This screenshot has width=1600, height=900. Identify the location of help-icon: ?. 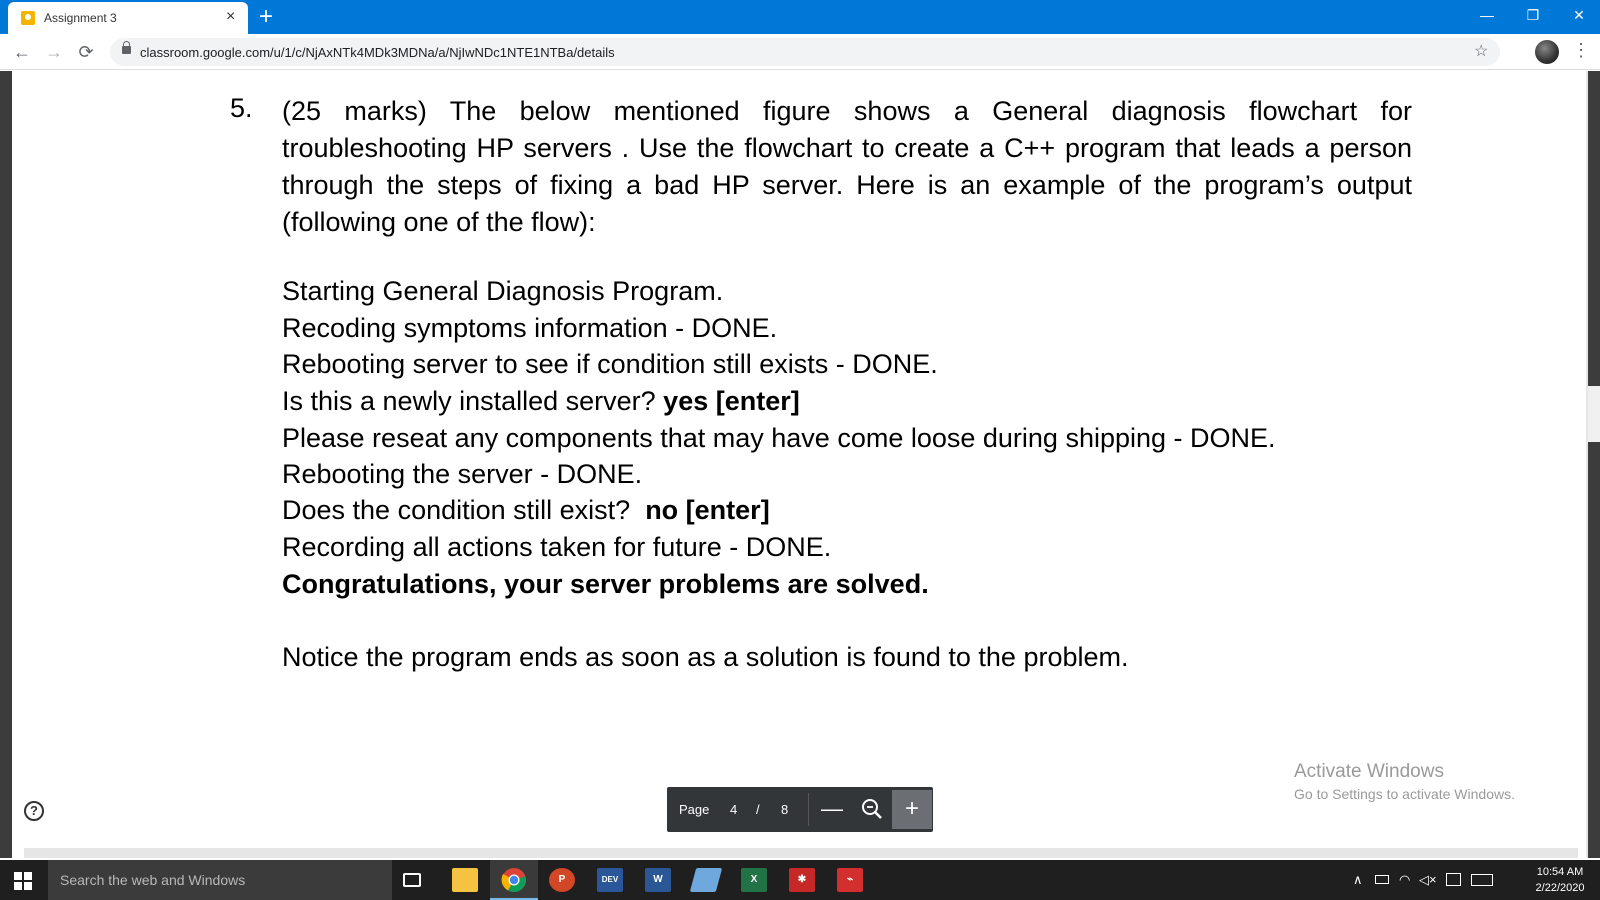
(34, 811).